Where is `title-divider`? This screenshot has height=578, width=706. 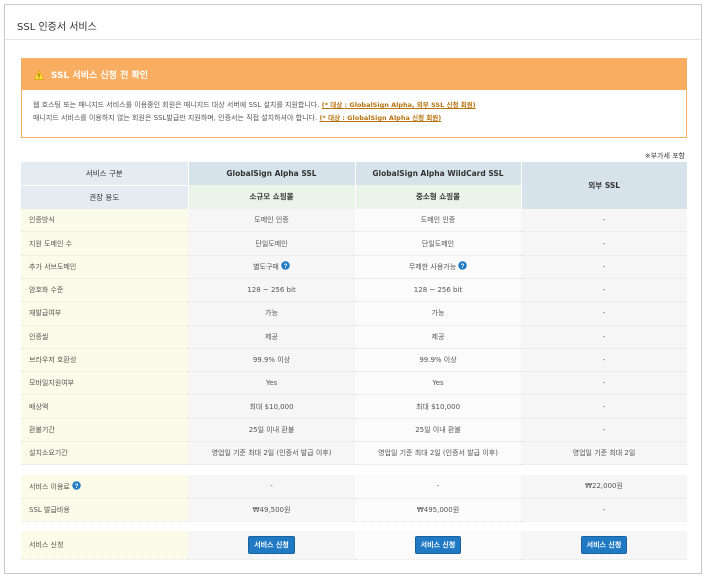
title-divider is located at coordinates (353, 39).